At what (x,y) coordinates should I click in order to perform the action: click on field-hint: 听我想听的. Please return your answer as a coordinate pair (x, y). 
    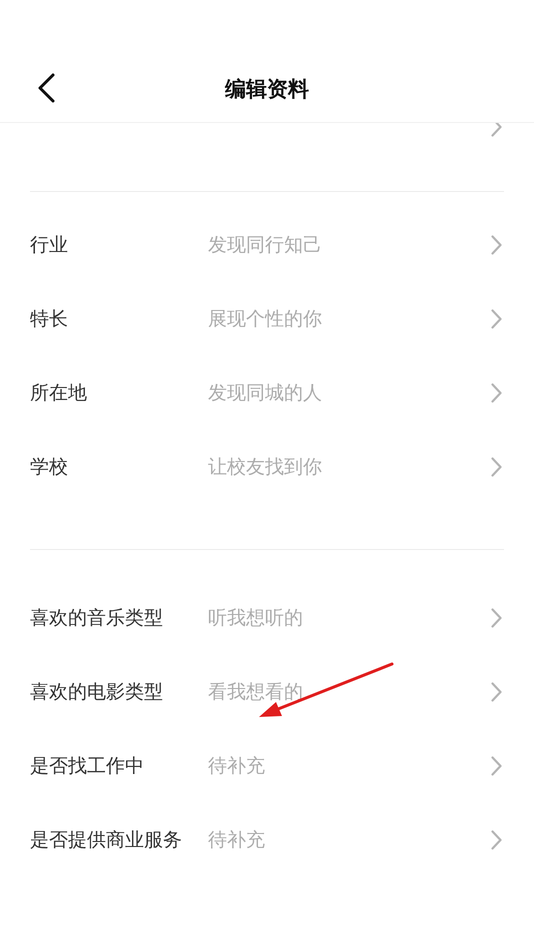
    Looking at the image, I should click on (255, 618).